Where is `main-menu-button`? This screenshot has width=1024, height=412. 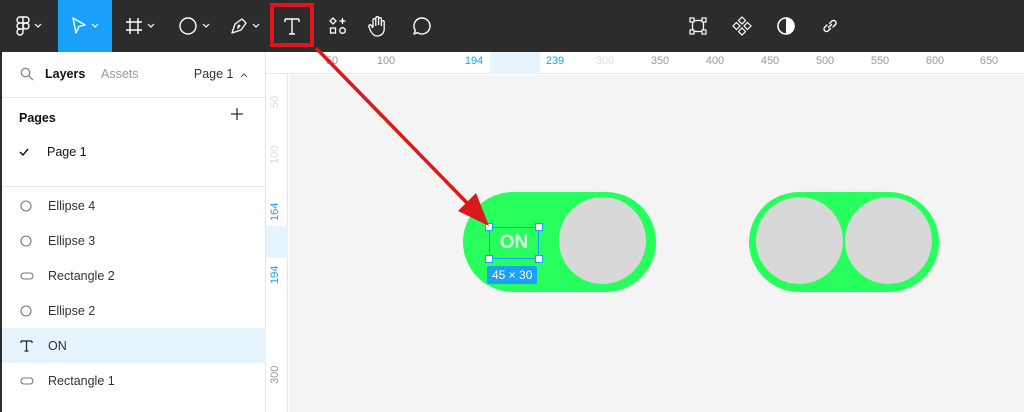 main-menu-button is located at coordinates (29, 26).